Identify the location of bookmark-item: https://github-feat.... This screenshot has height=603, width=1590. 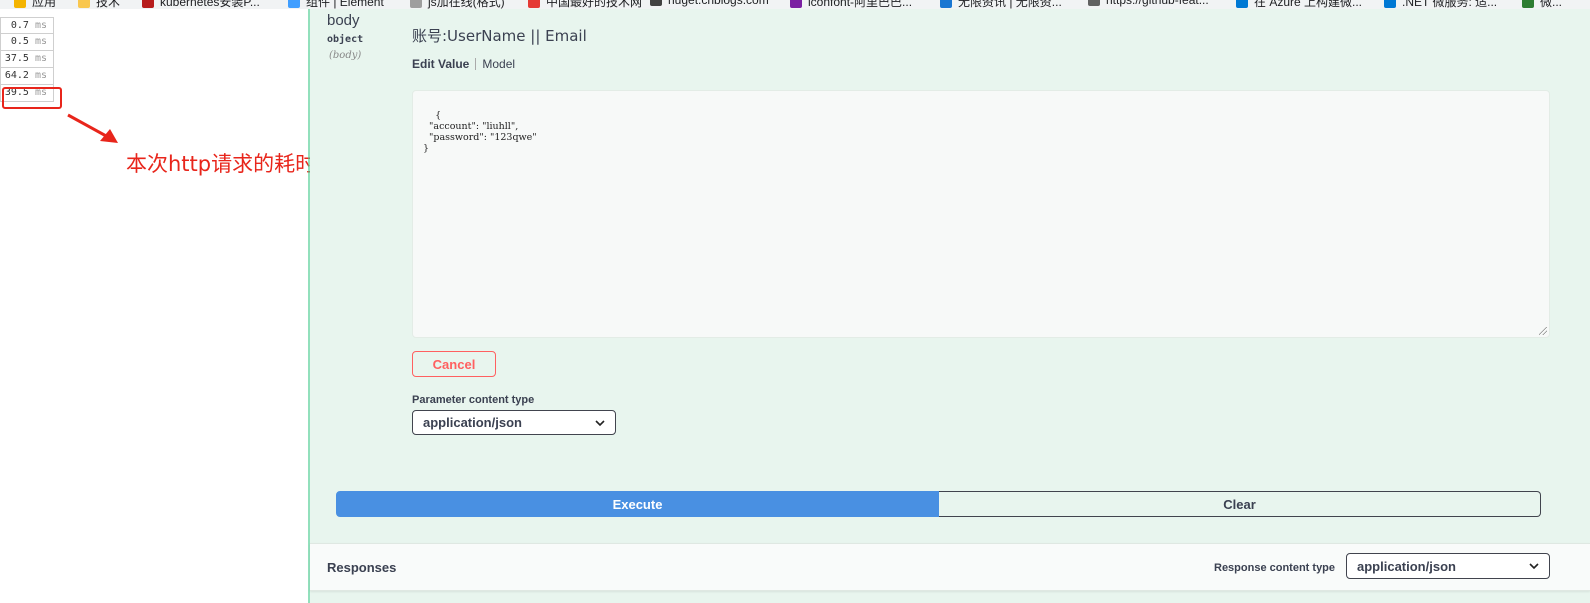
(1148, 3).